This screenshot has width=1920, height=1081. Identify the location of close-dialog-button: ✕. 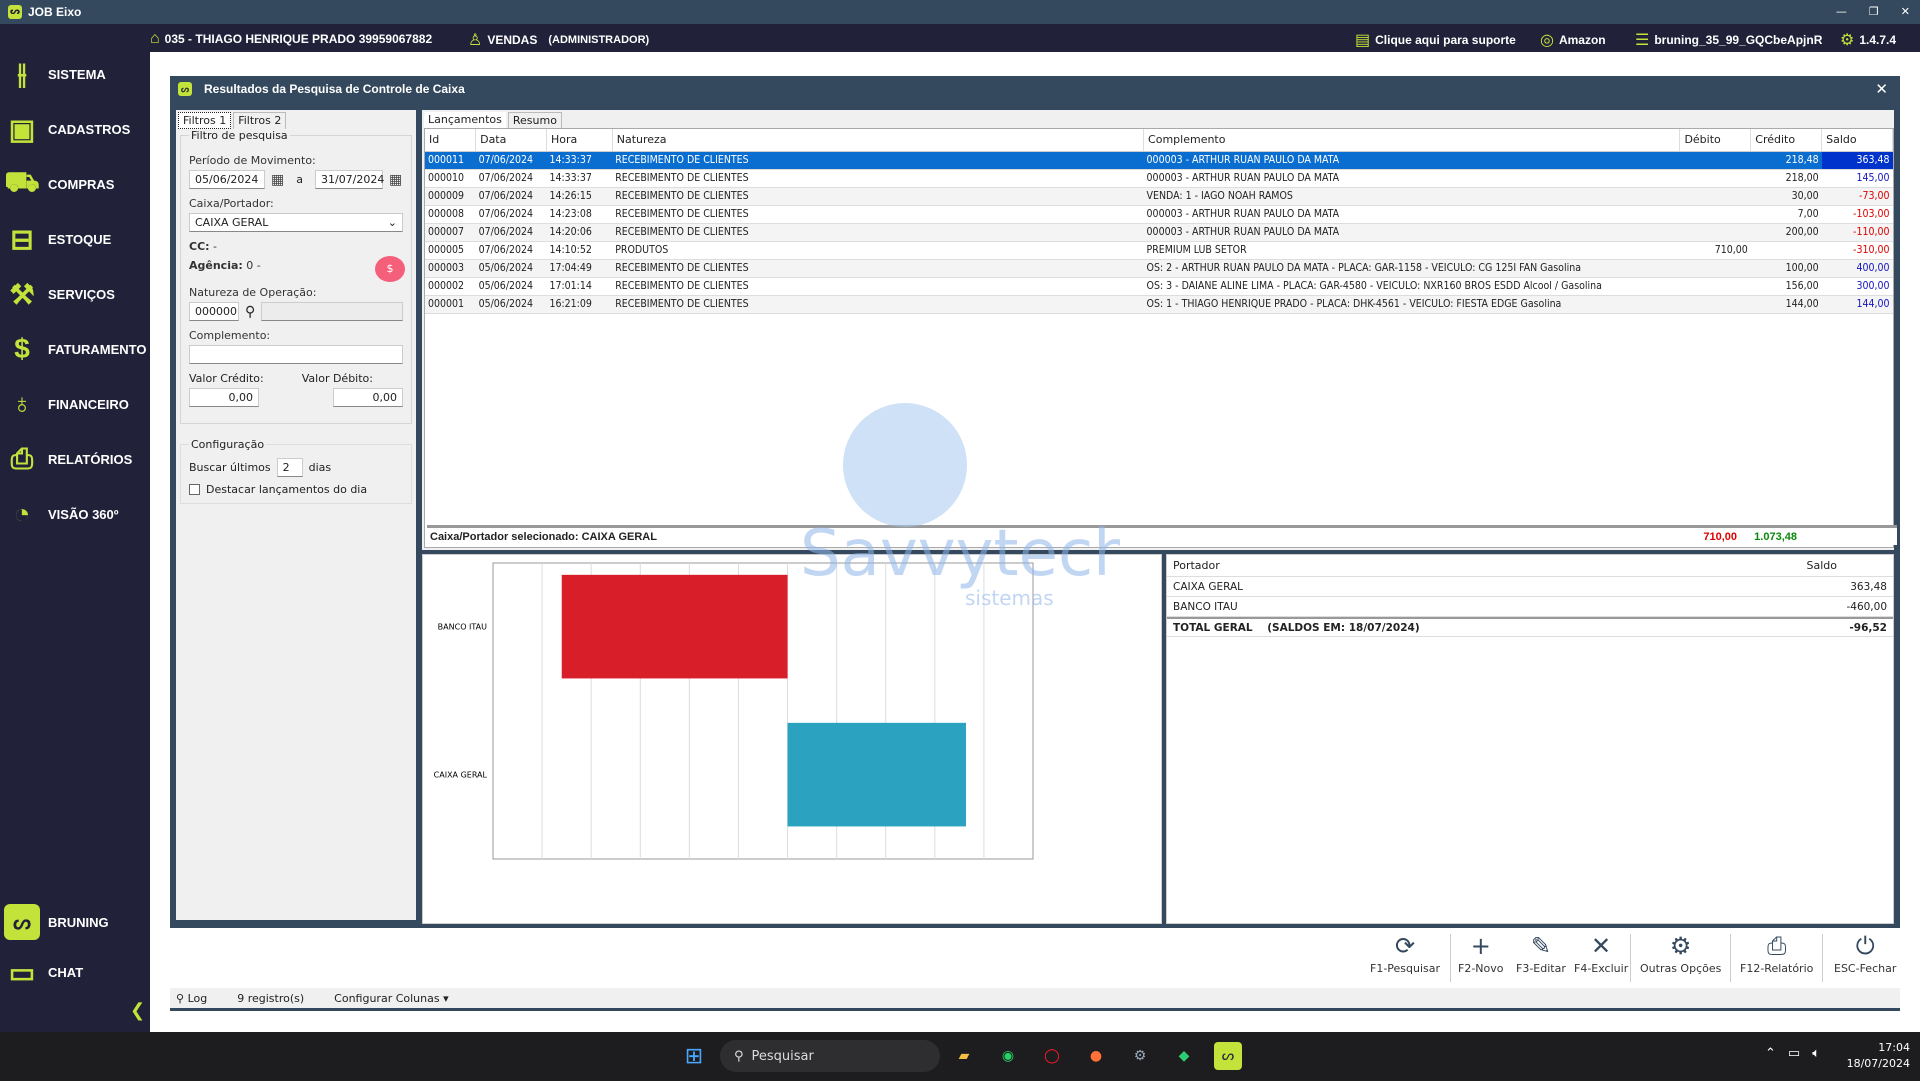
(1881, 89).